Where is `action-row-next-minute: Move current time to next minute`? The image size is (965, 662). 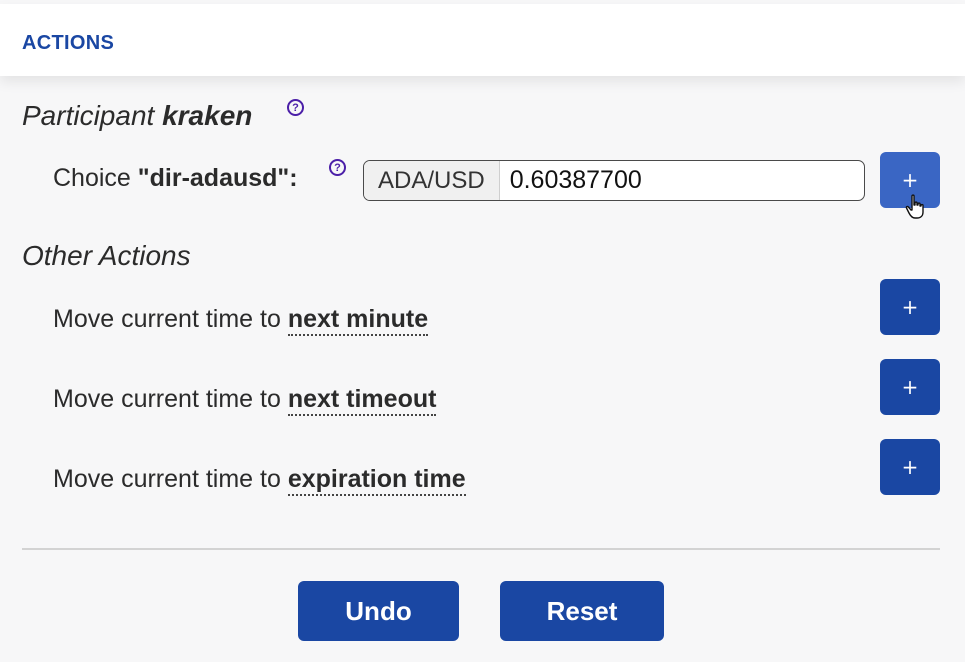
action-row-next-minute: Move current time to next minute is located at coordinates (241, 320).